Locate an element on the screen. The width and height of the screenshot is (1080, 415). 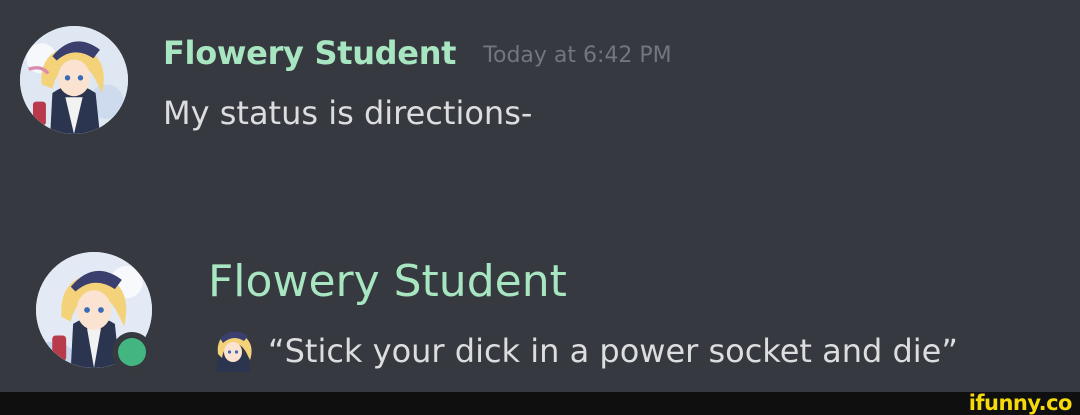
message-username: Flowery Student is located at coordinates (309, 53).